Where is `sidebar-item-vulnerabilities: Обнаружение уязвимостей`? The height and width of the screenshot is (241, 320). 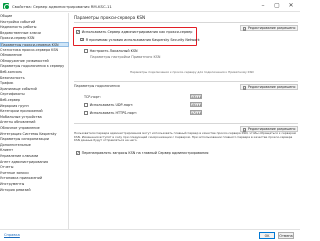
sidebar-item-vulnerabilities: Обнаружение уязвимостей is located at coordinates (34, 61).